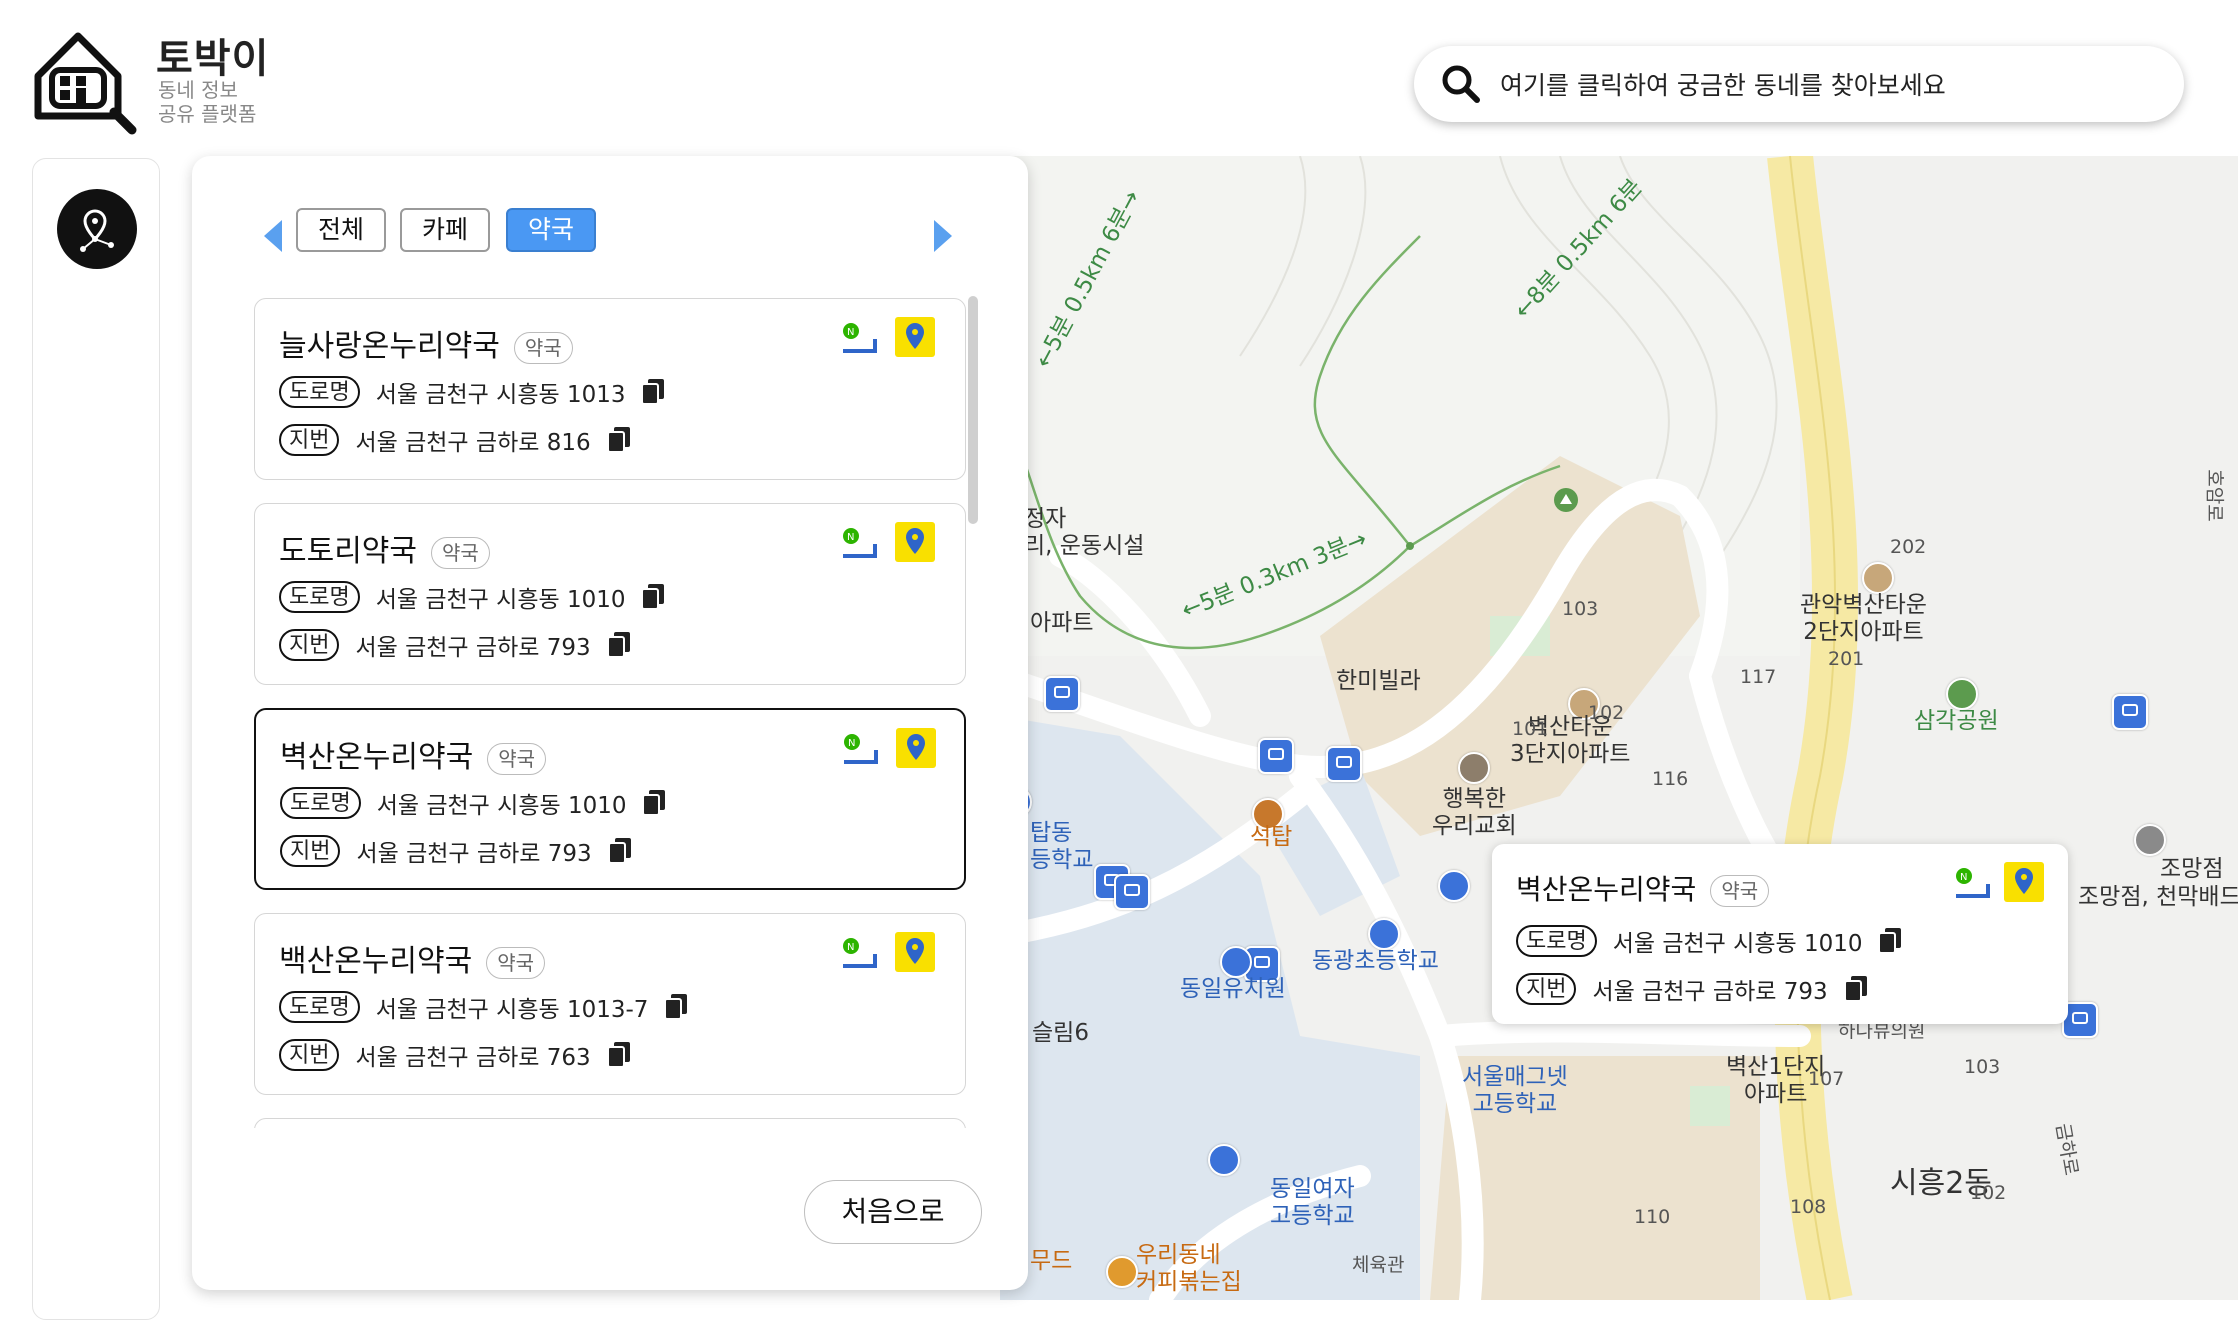  Describe the element at coordinates (1084, 532) in the screenshot. I see `map-label-left: 정자 리, 운동시설` at that location.